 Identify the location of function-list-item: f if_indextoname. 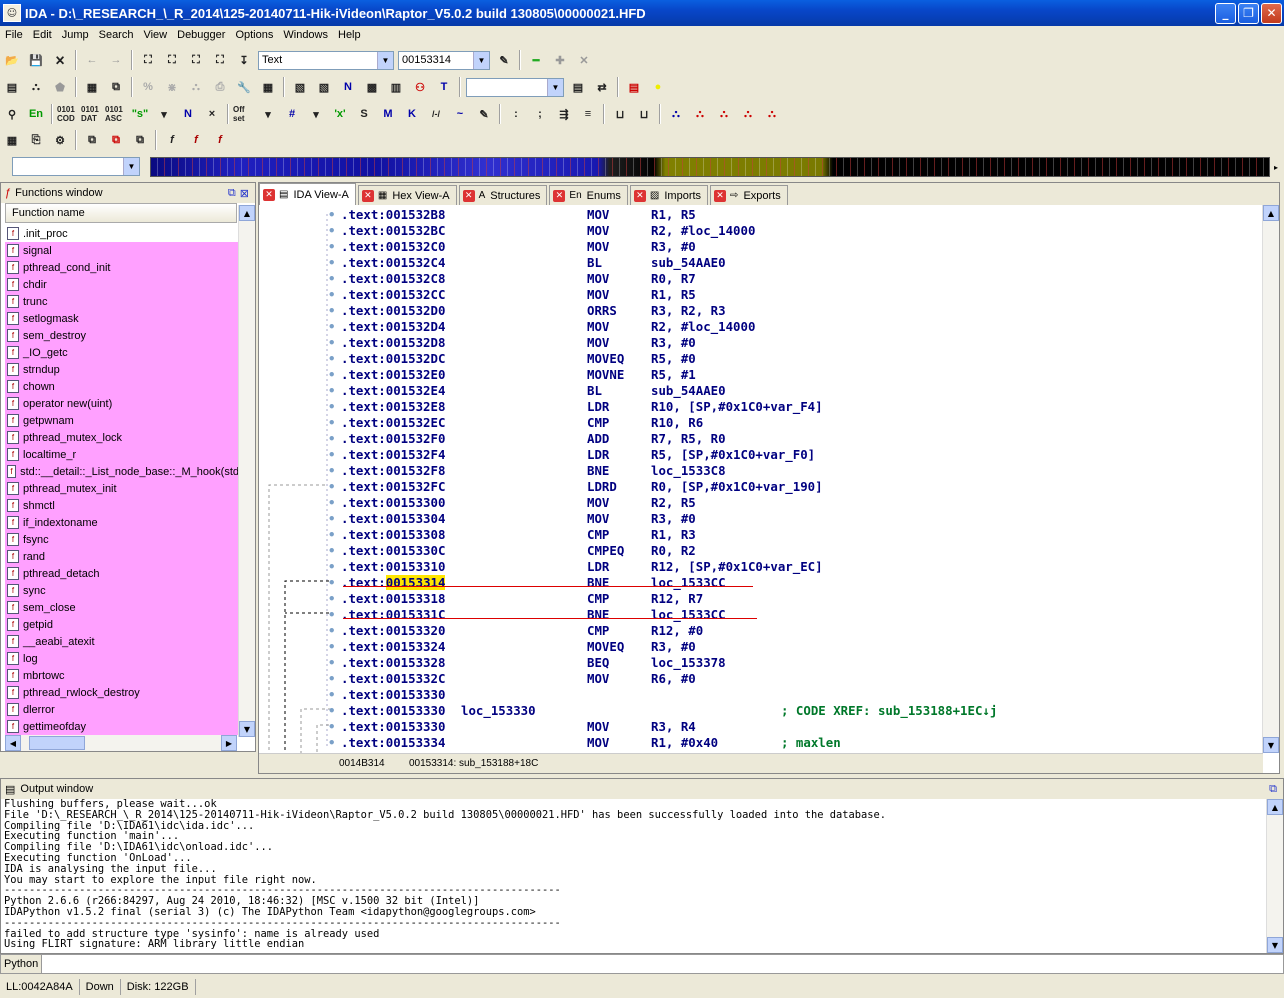
(122, 522).